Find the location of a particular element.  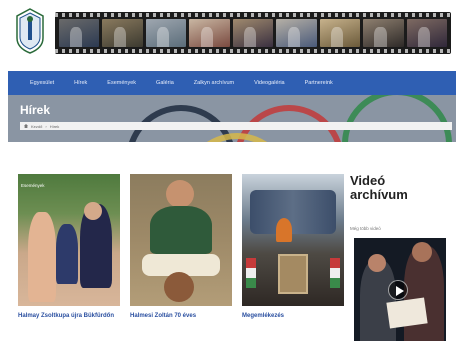

article-title: Halmay Zsoltkupa újra Bükfürdőn is located at coordinates (69, 316).